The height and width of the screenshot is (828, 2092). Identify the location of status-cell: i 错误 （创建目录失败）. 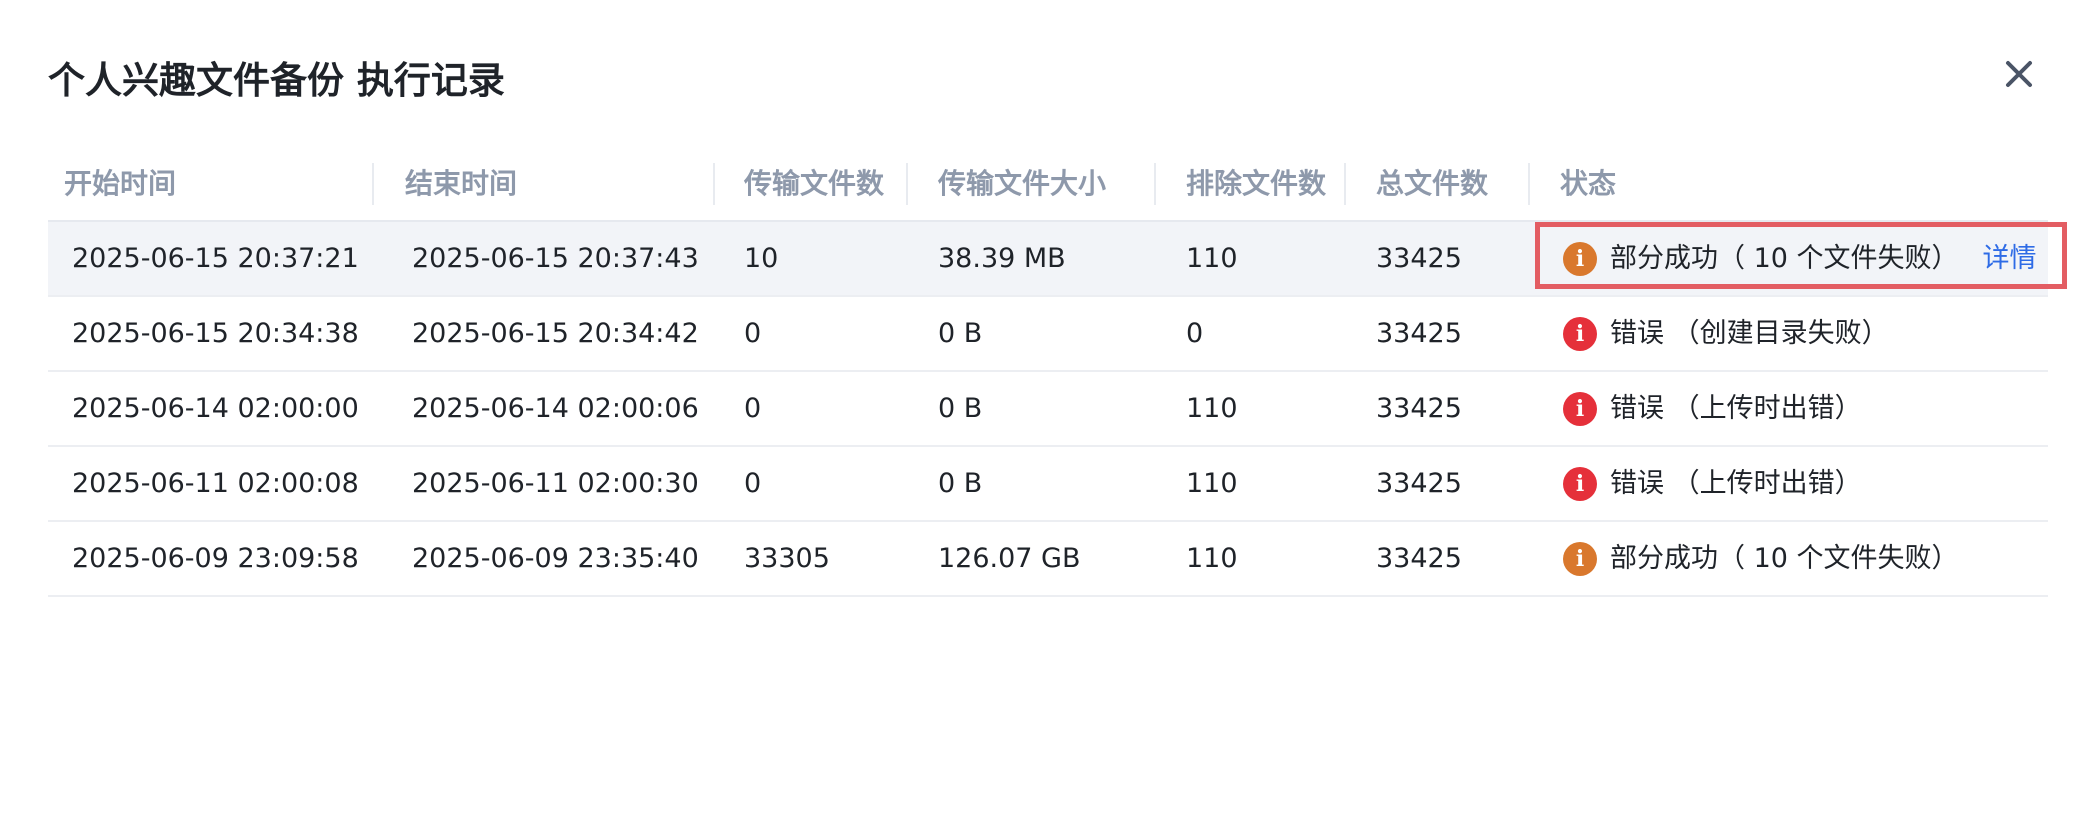
(1726, 333).